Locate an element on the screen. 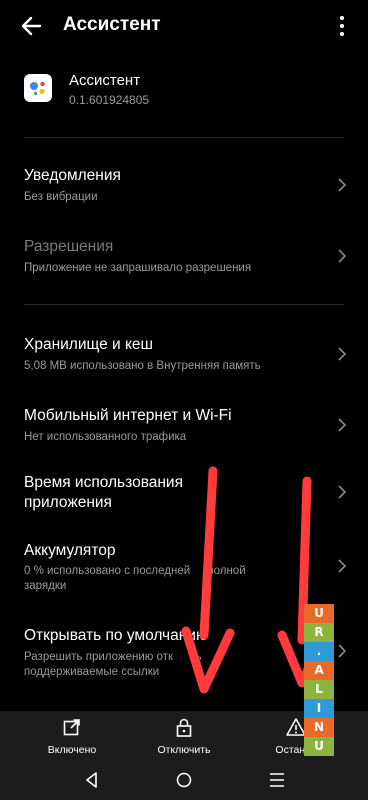 The width and height of the screenshot is (368, 800). watermark-logo: UR.ALINU is located at coordinates (319, 680).